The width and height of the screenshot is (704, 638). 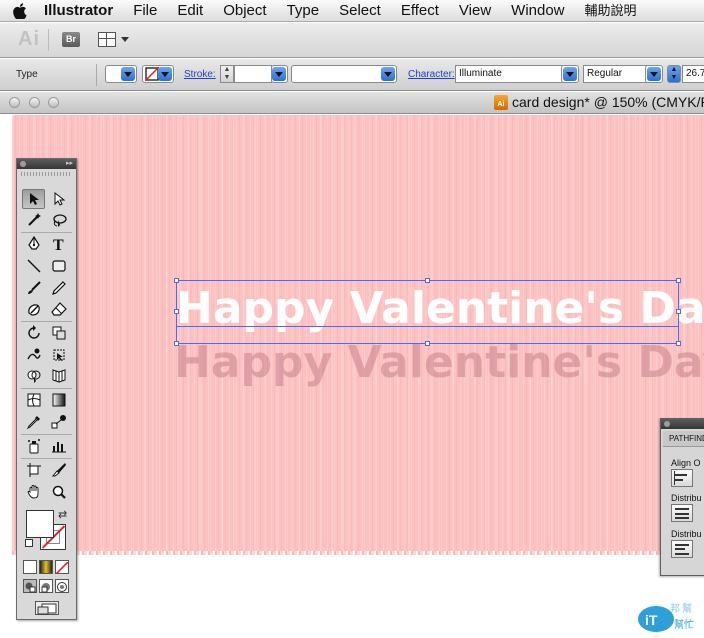 I want to click on document-title: card design* @ 150% (CMYK/P, so click(x=608, y=102).